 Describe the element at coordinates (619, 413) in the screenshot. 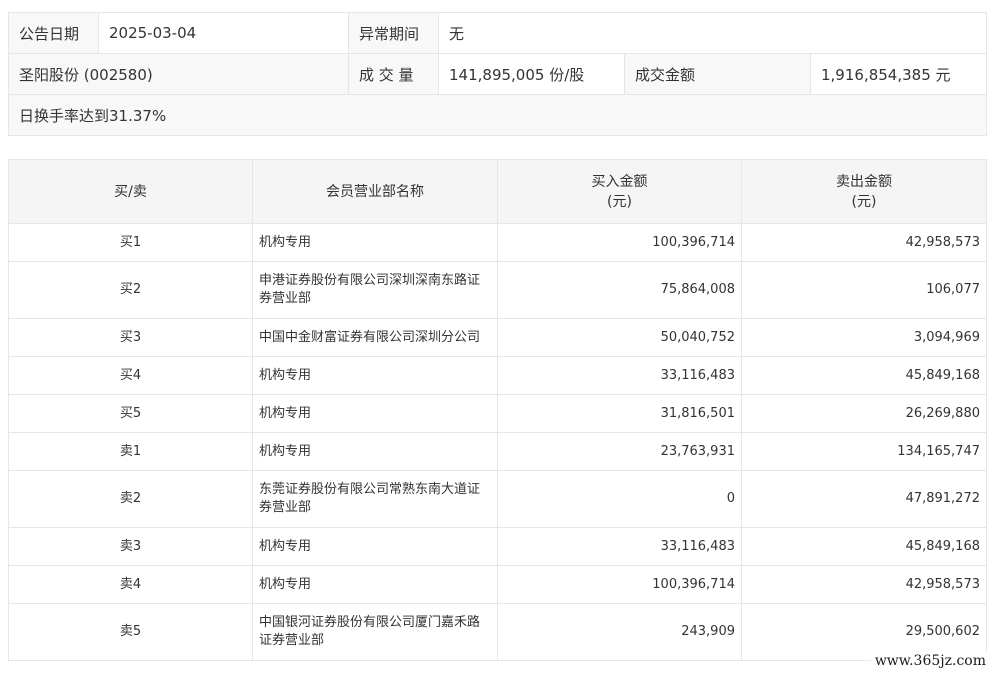

I see `row-buy-amount: 31,816,501` at that location.